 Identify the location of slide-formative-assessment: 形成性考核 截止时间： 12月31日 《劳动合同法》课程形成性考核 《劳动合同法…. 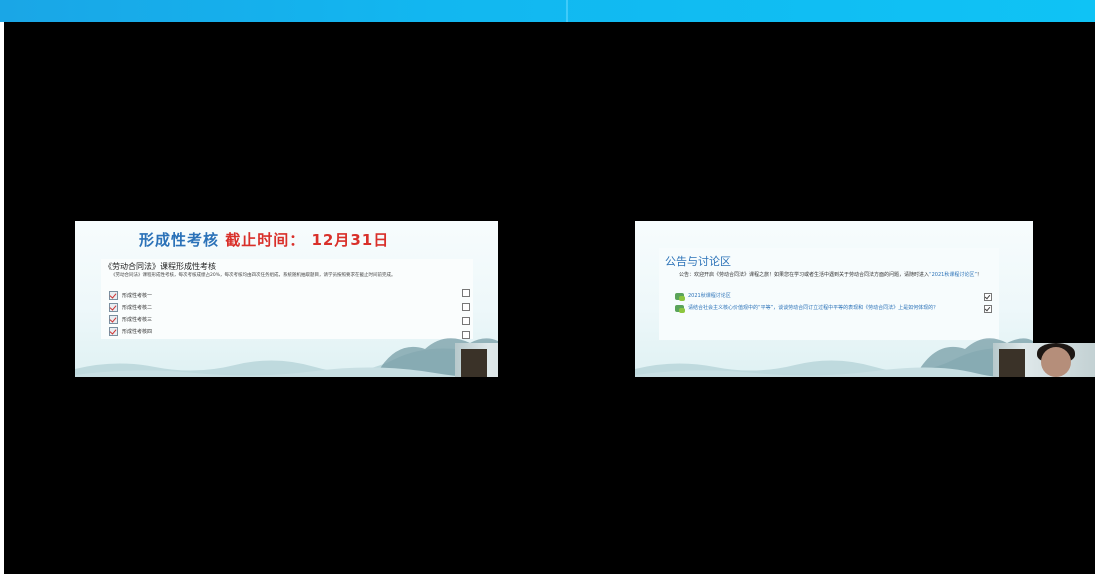
(286, 299).